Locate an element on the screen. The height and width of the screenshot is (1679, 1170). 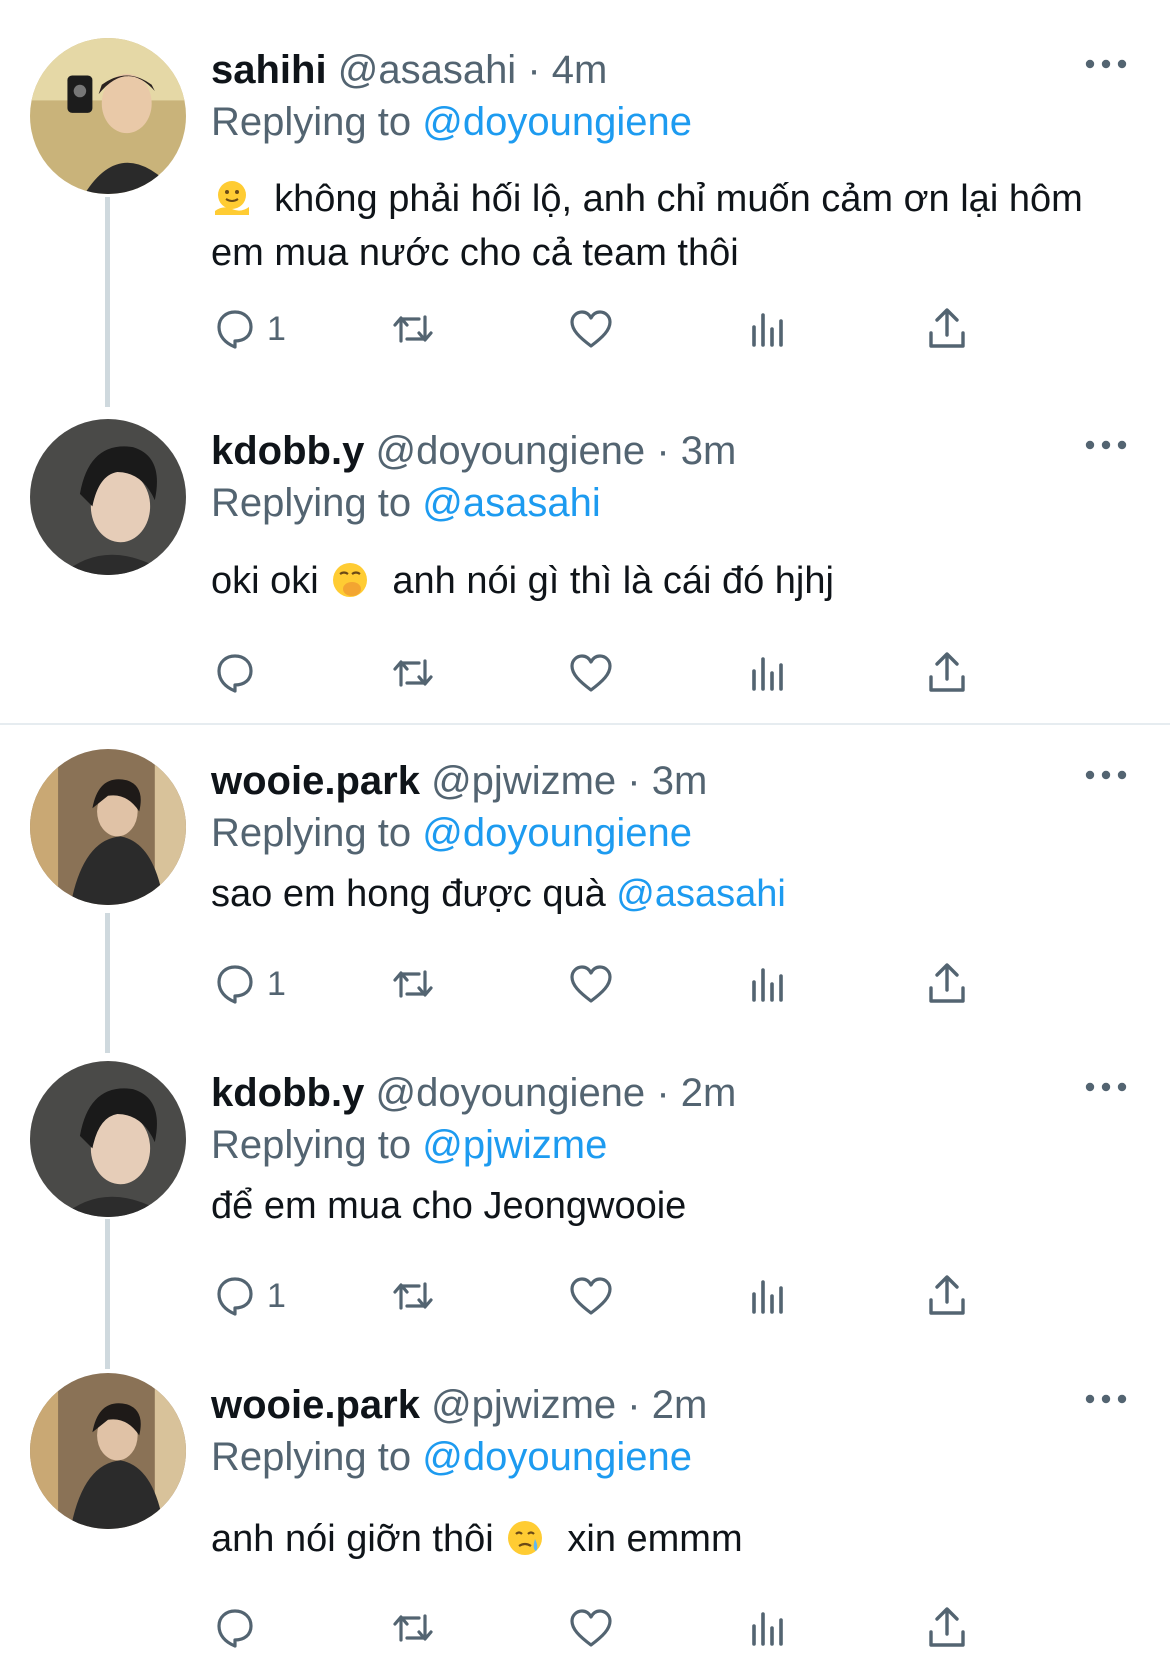
tweet-header: wooie.park @pjwizme · 3m is located at coordinates (459, 781).